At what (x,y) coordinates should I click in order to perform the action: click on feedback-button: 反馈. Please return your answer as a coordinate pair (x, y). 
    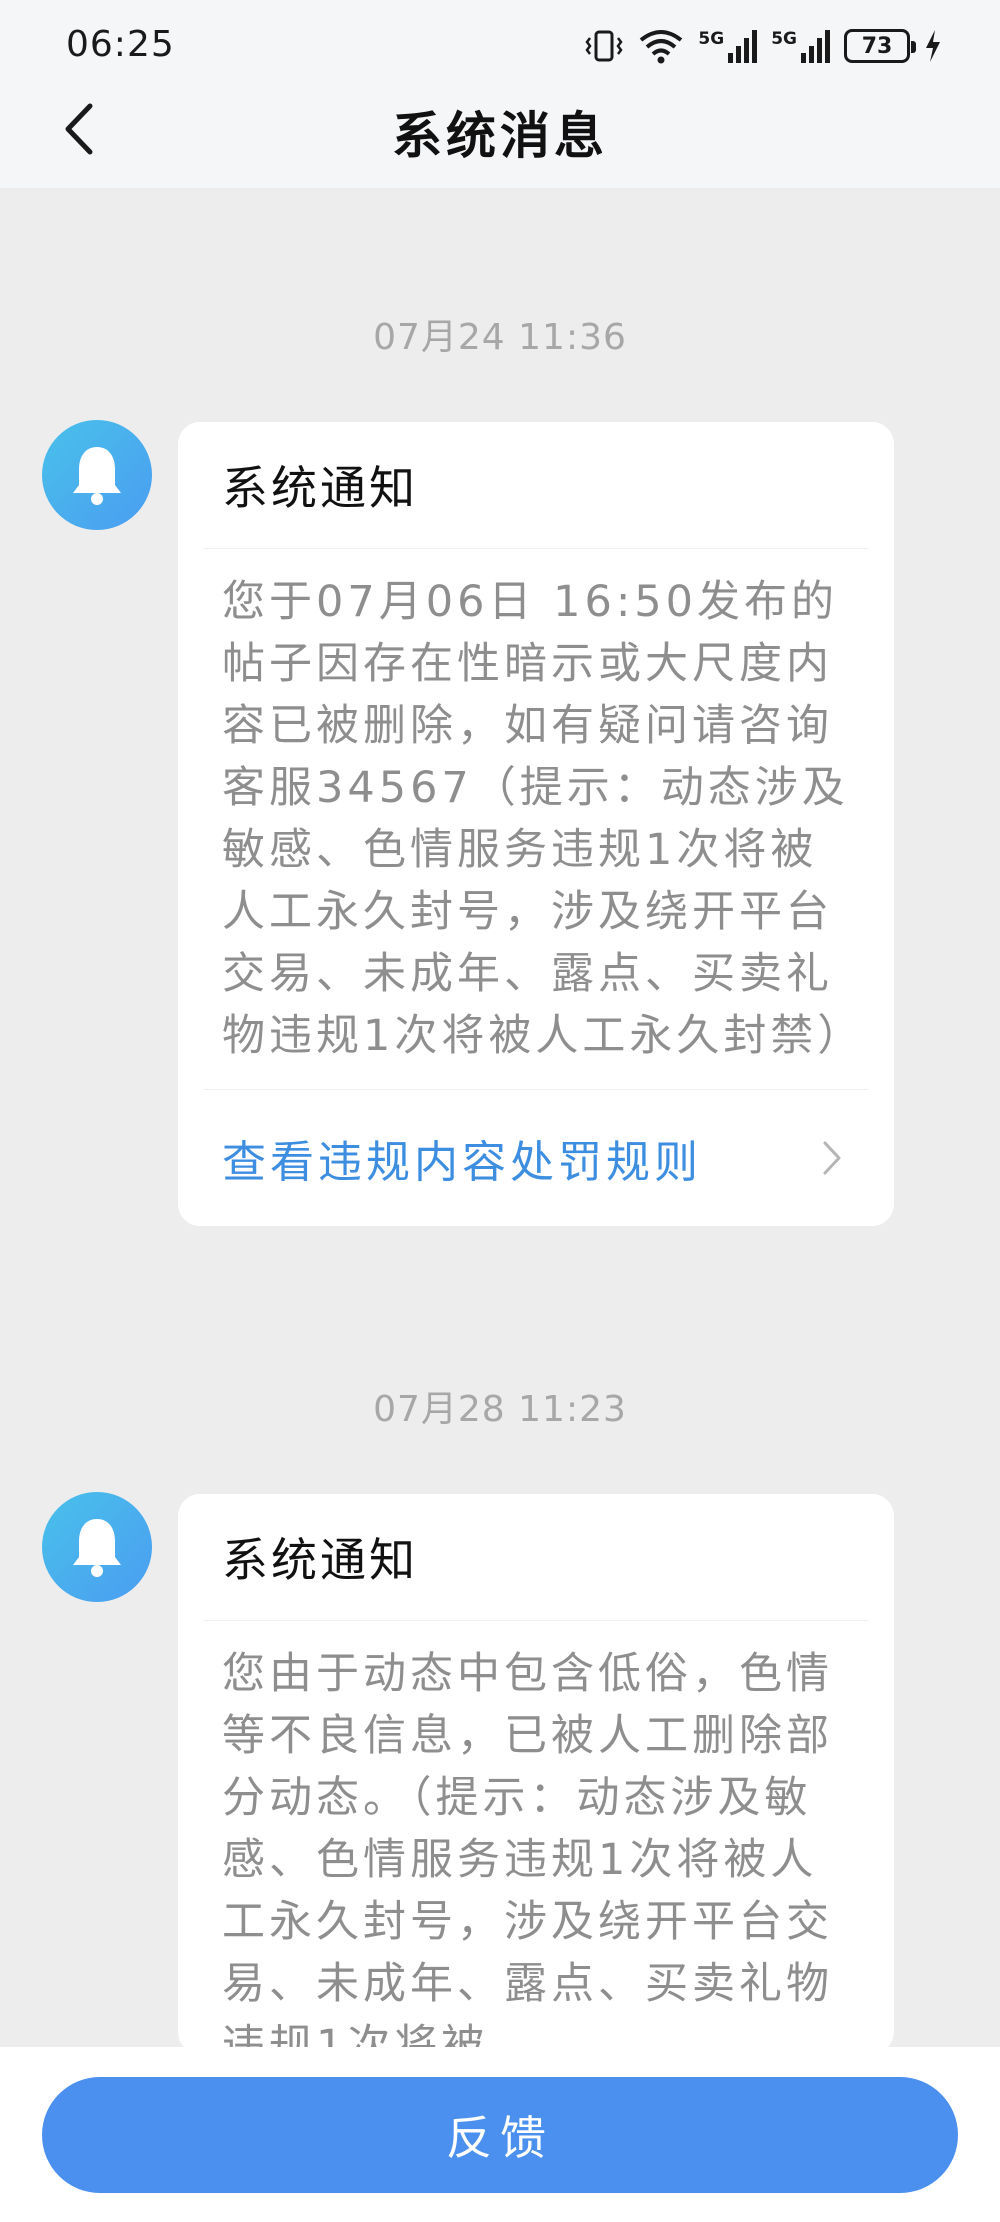
    Looking at the image, I should click on (500, 2135).